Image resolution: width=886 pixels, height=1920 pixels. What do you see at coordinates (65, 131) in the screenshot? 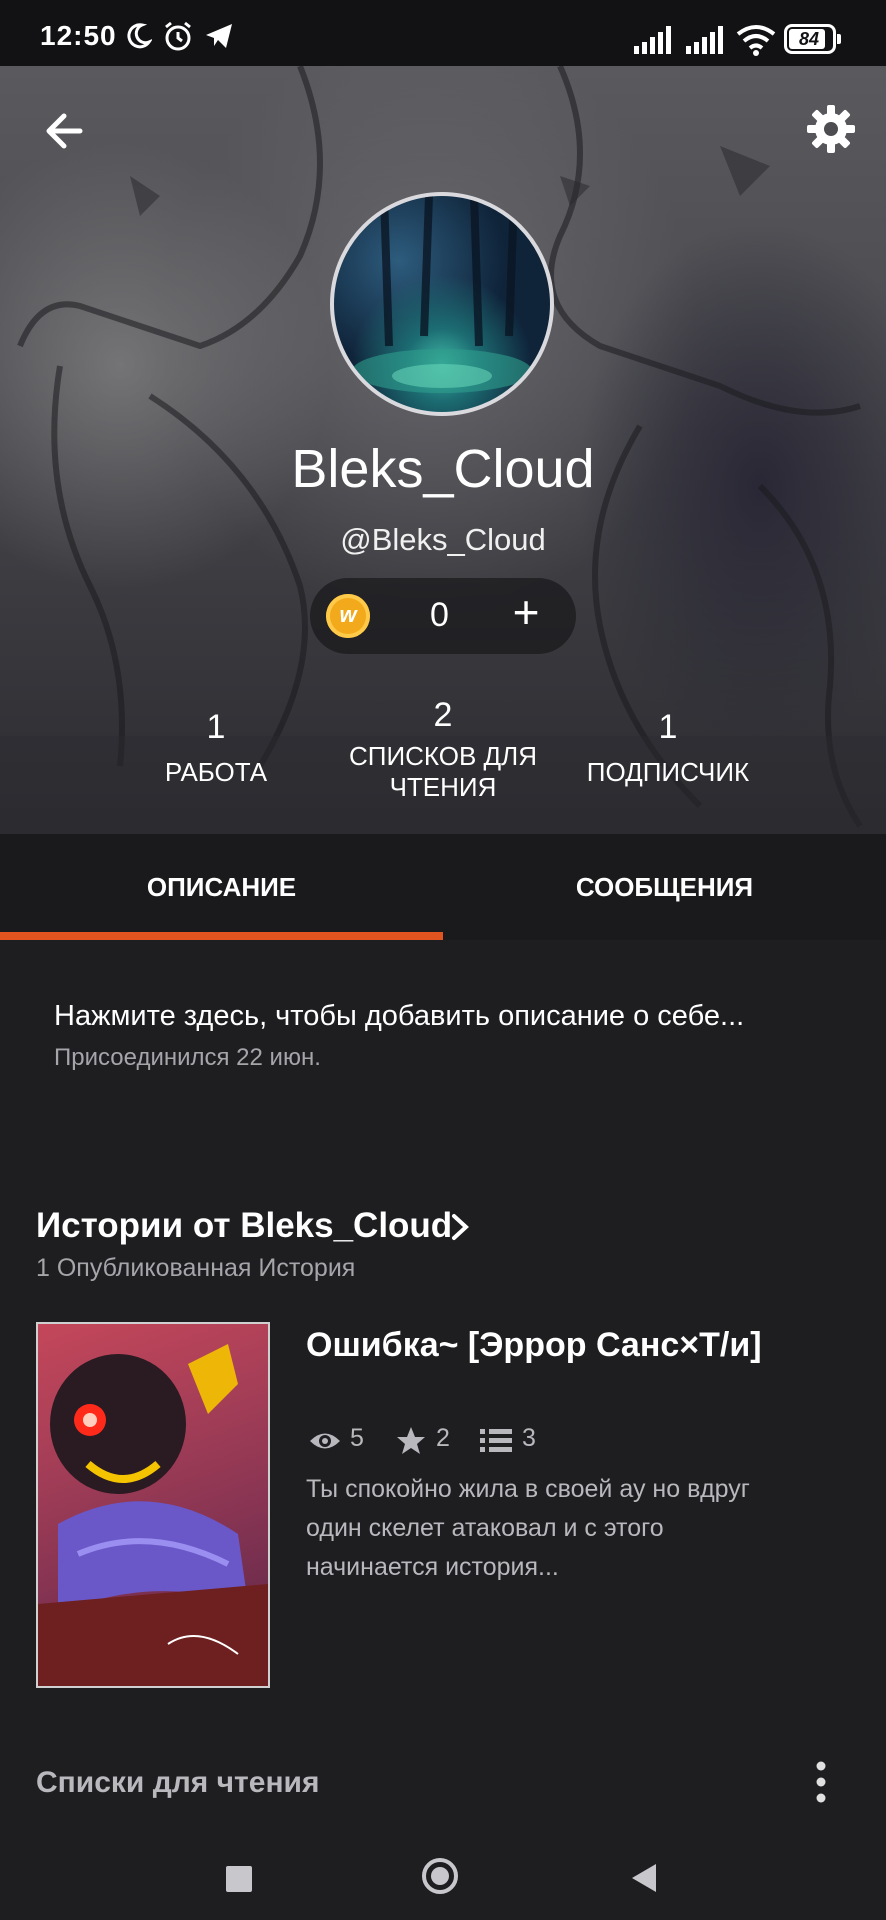
I see `arrow-left-icon` at bounding box center [65, 131].